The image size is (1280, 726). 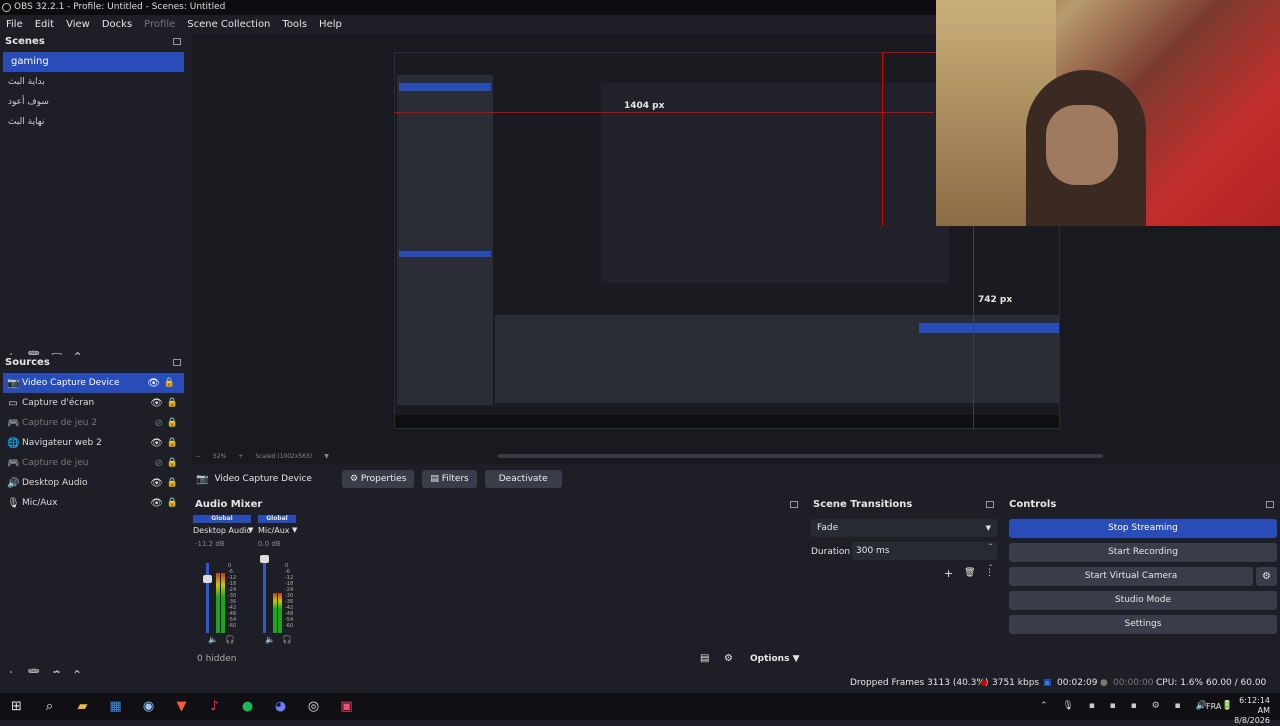 I want to click on menu-edit: Edit, so click(x=44, y=24).